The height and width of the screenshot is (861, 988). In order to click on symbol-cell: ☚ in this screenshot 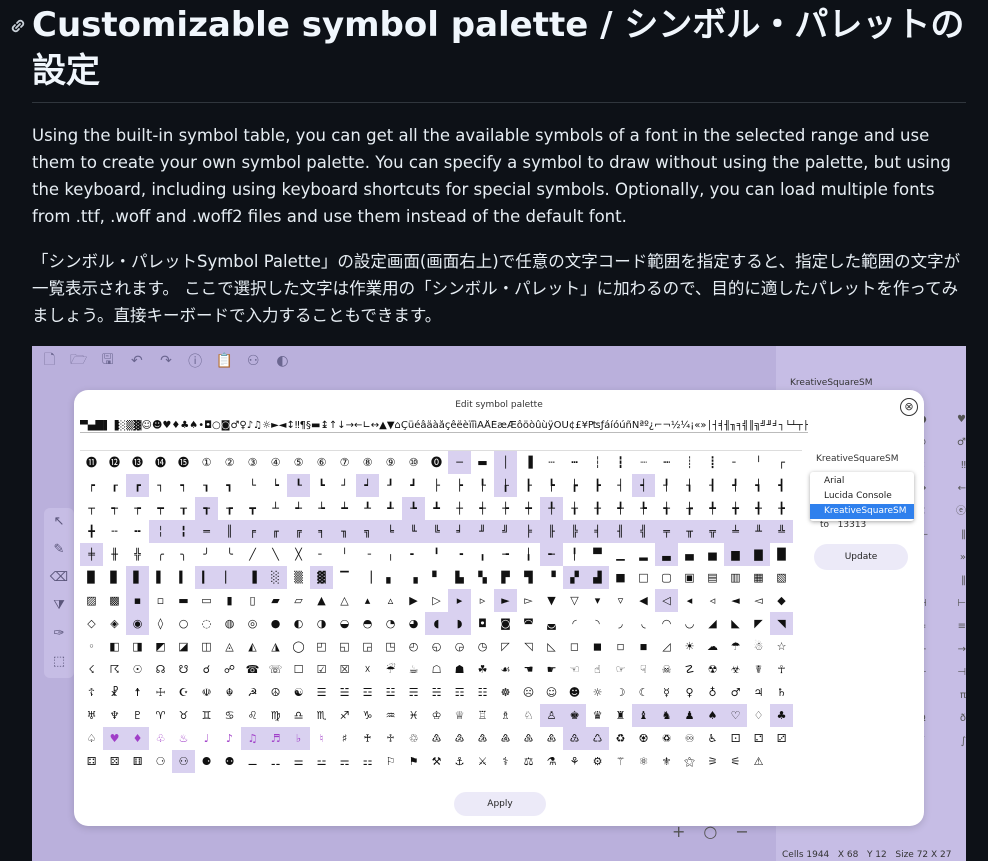, I will do `click(528, 669)`.